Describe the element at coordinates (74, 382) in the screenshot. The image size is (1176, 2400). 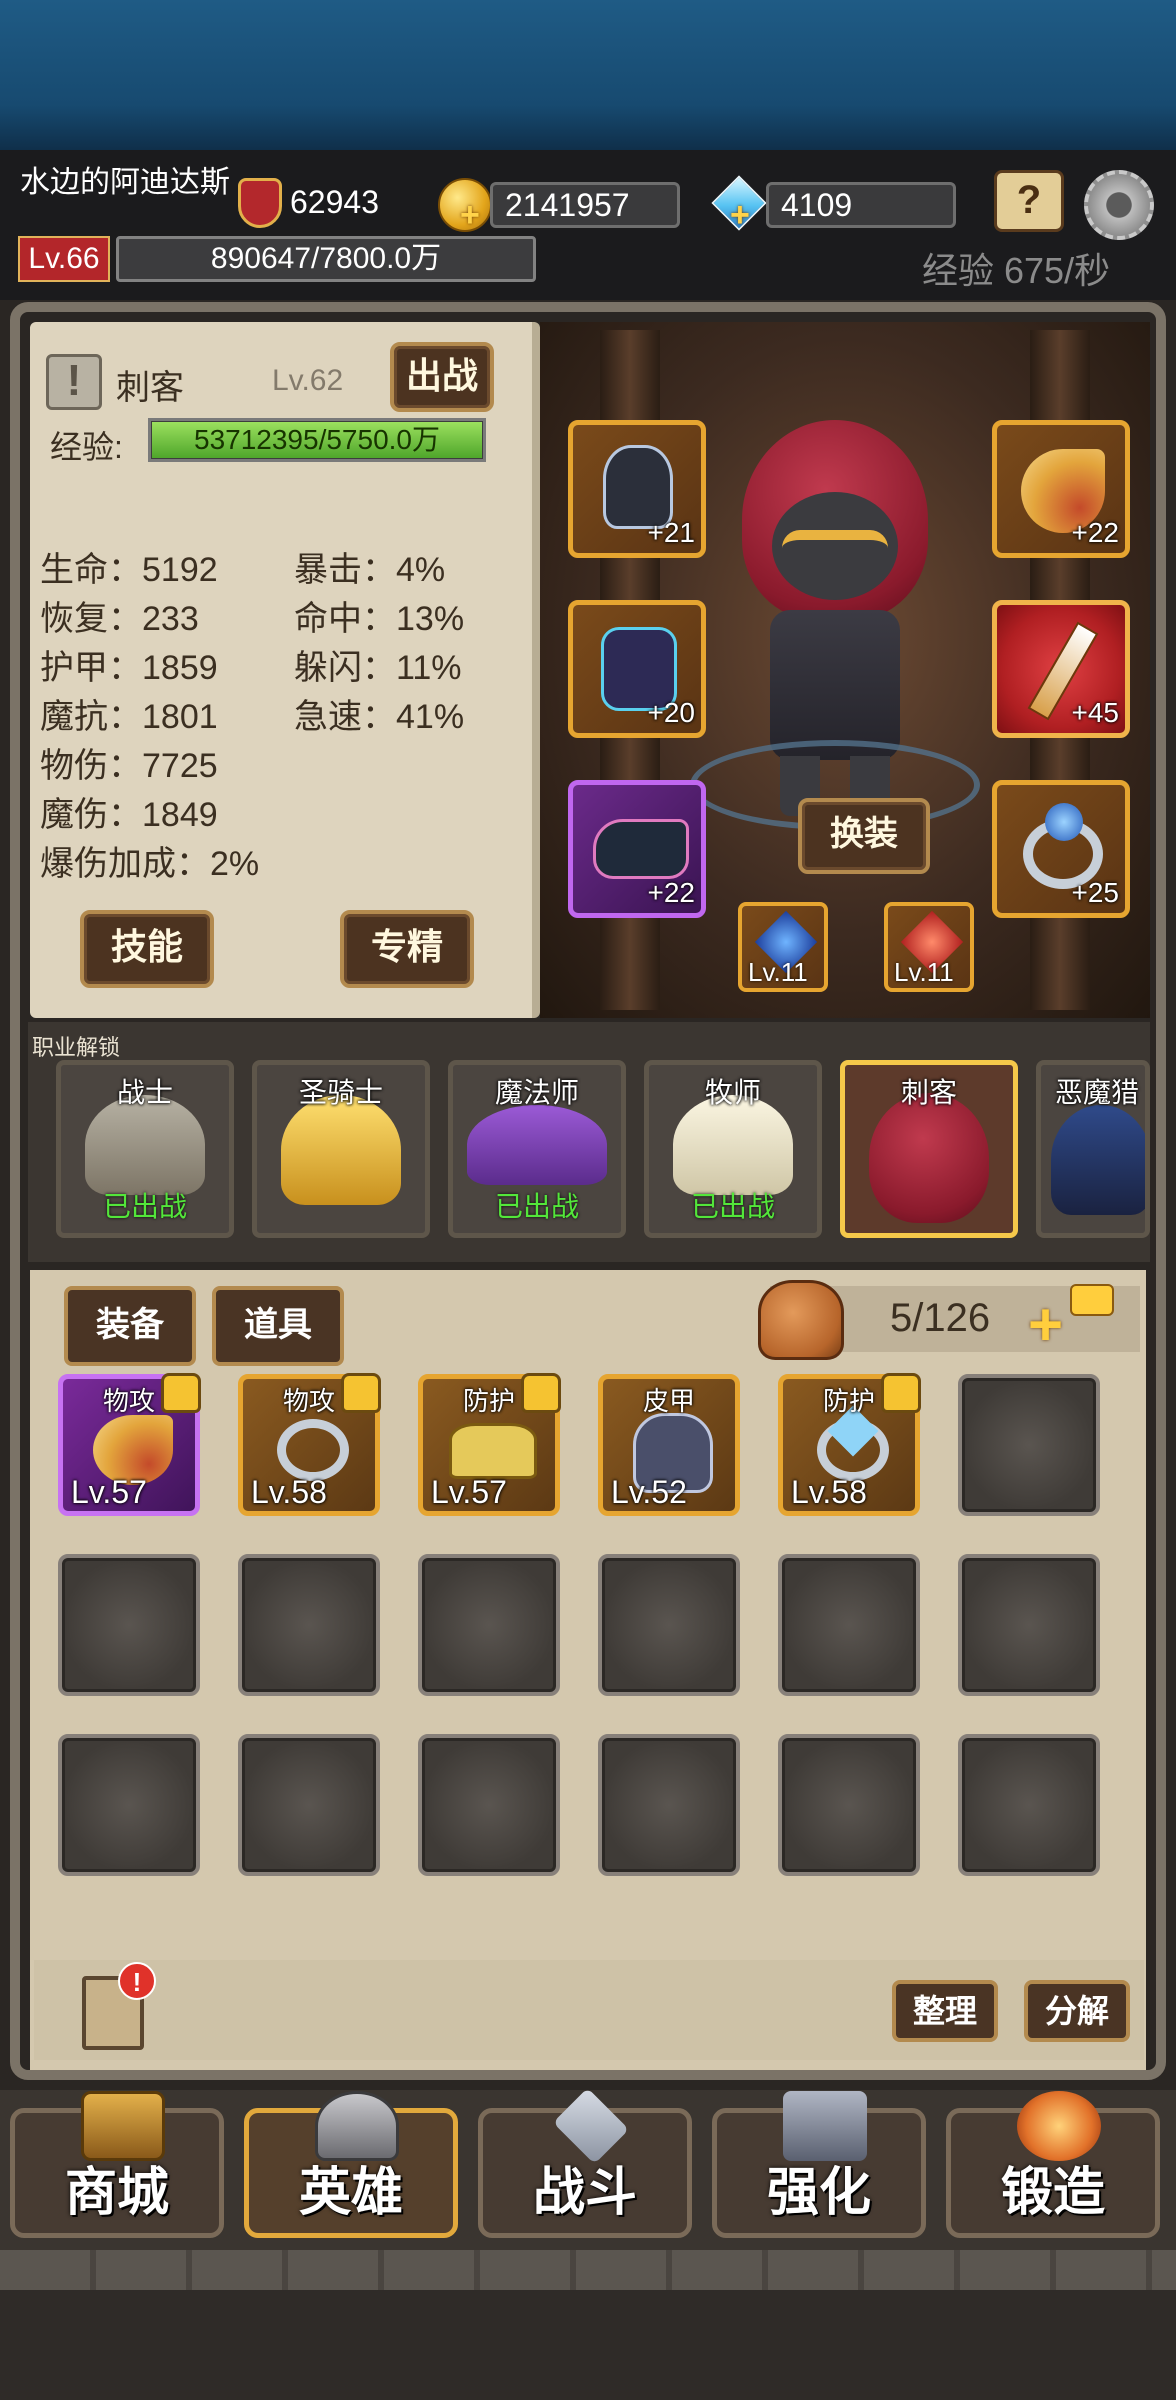
I see `info-icon: !` at that location.